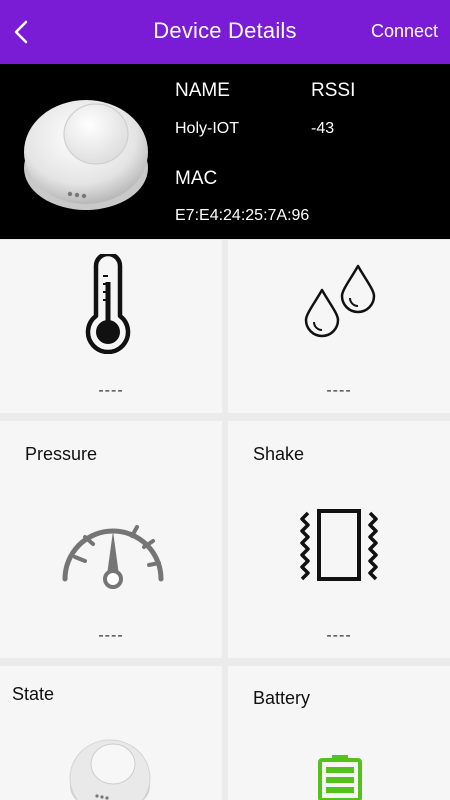 The image size is (450, 800). What do you see at coordinates (86, 155) in the screenshot?
I see `device-image` at bounding box center [86, 155].